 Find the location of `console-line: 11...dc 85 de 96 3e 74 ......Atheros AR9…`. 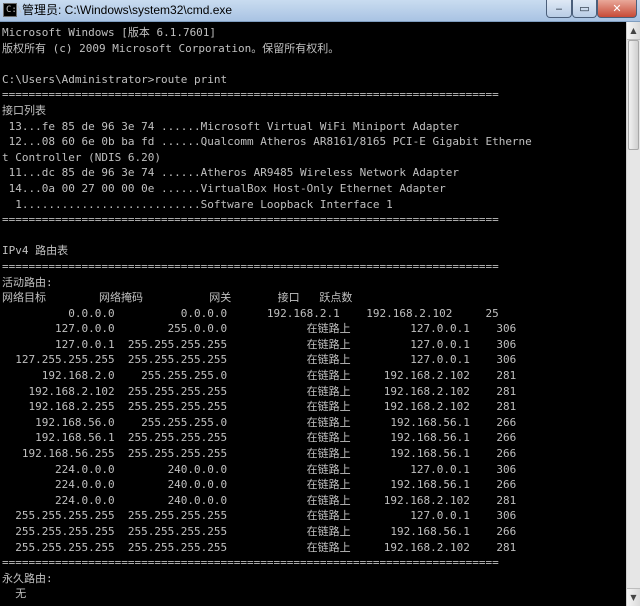

console-line: 11...dc 85 de 96 3e 74 ......Atheros AR9… is located at coordinates (230, 173).